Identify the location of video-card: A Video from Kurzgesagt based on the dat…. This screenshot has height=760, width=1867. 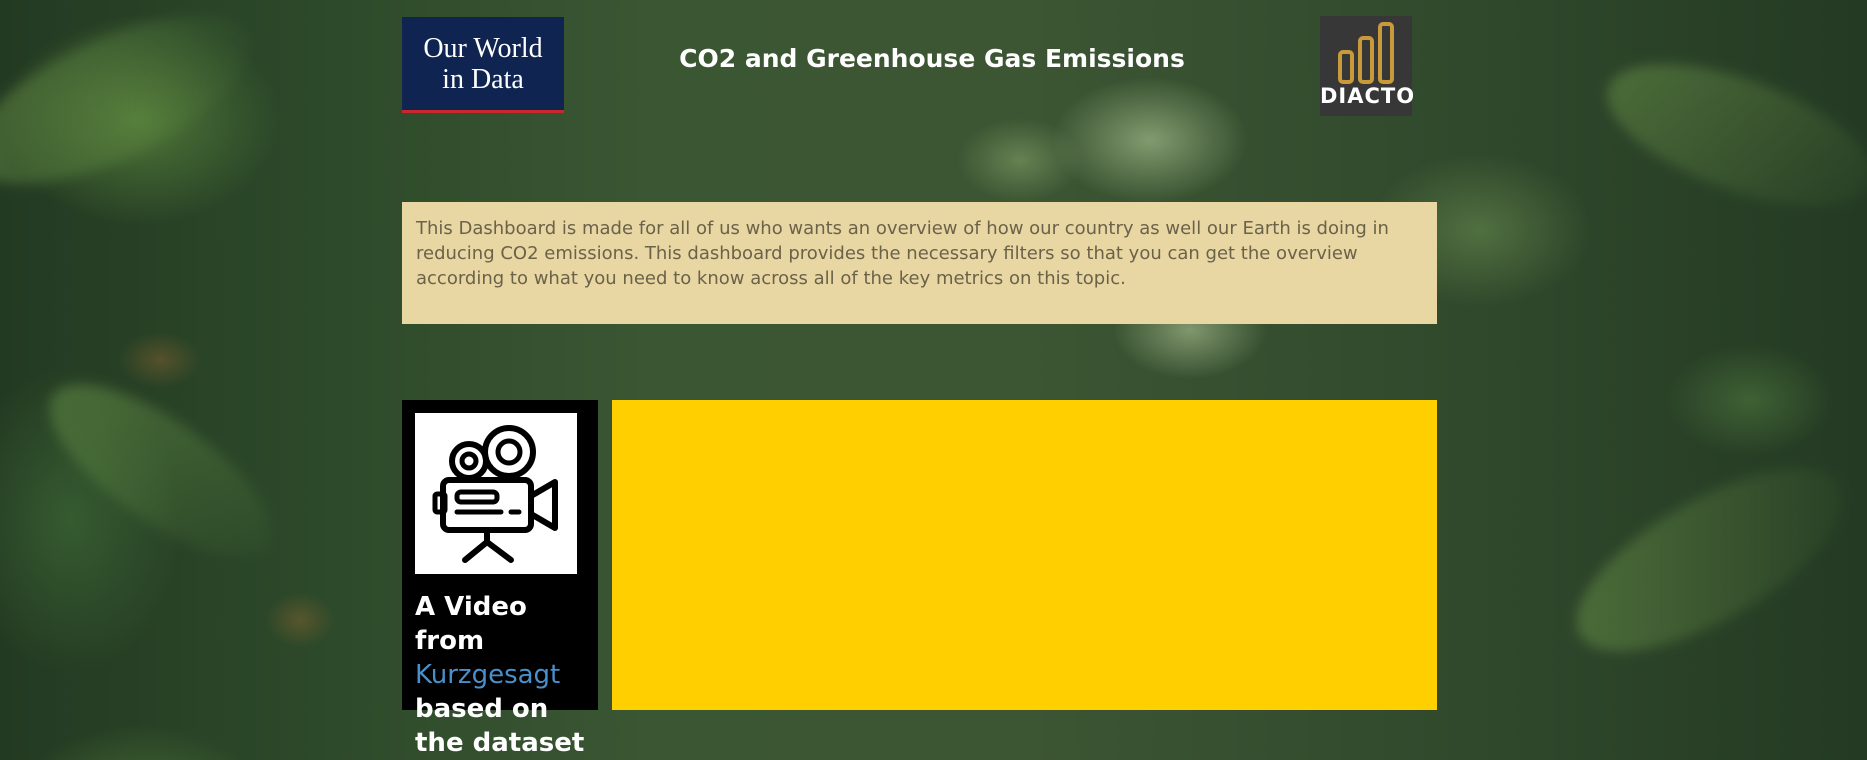
(500, 579).